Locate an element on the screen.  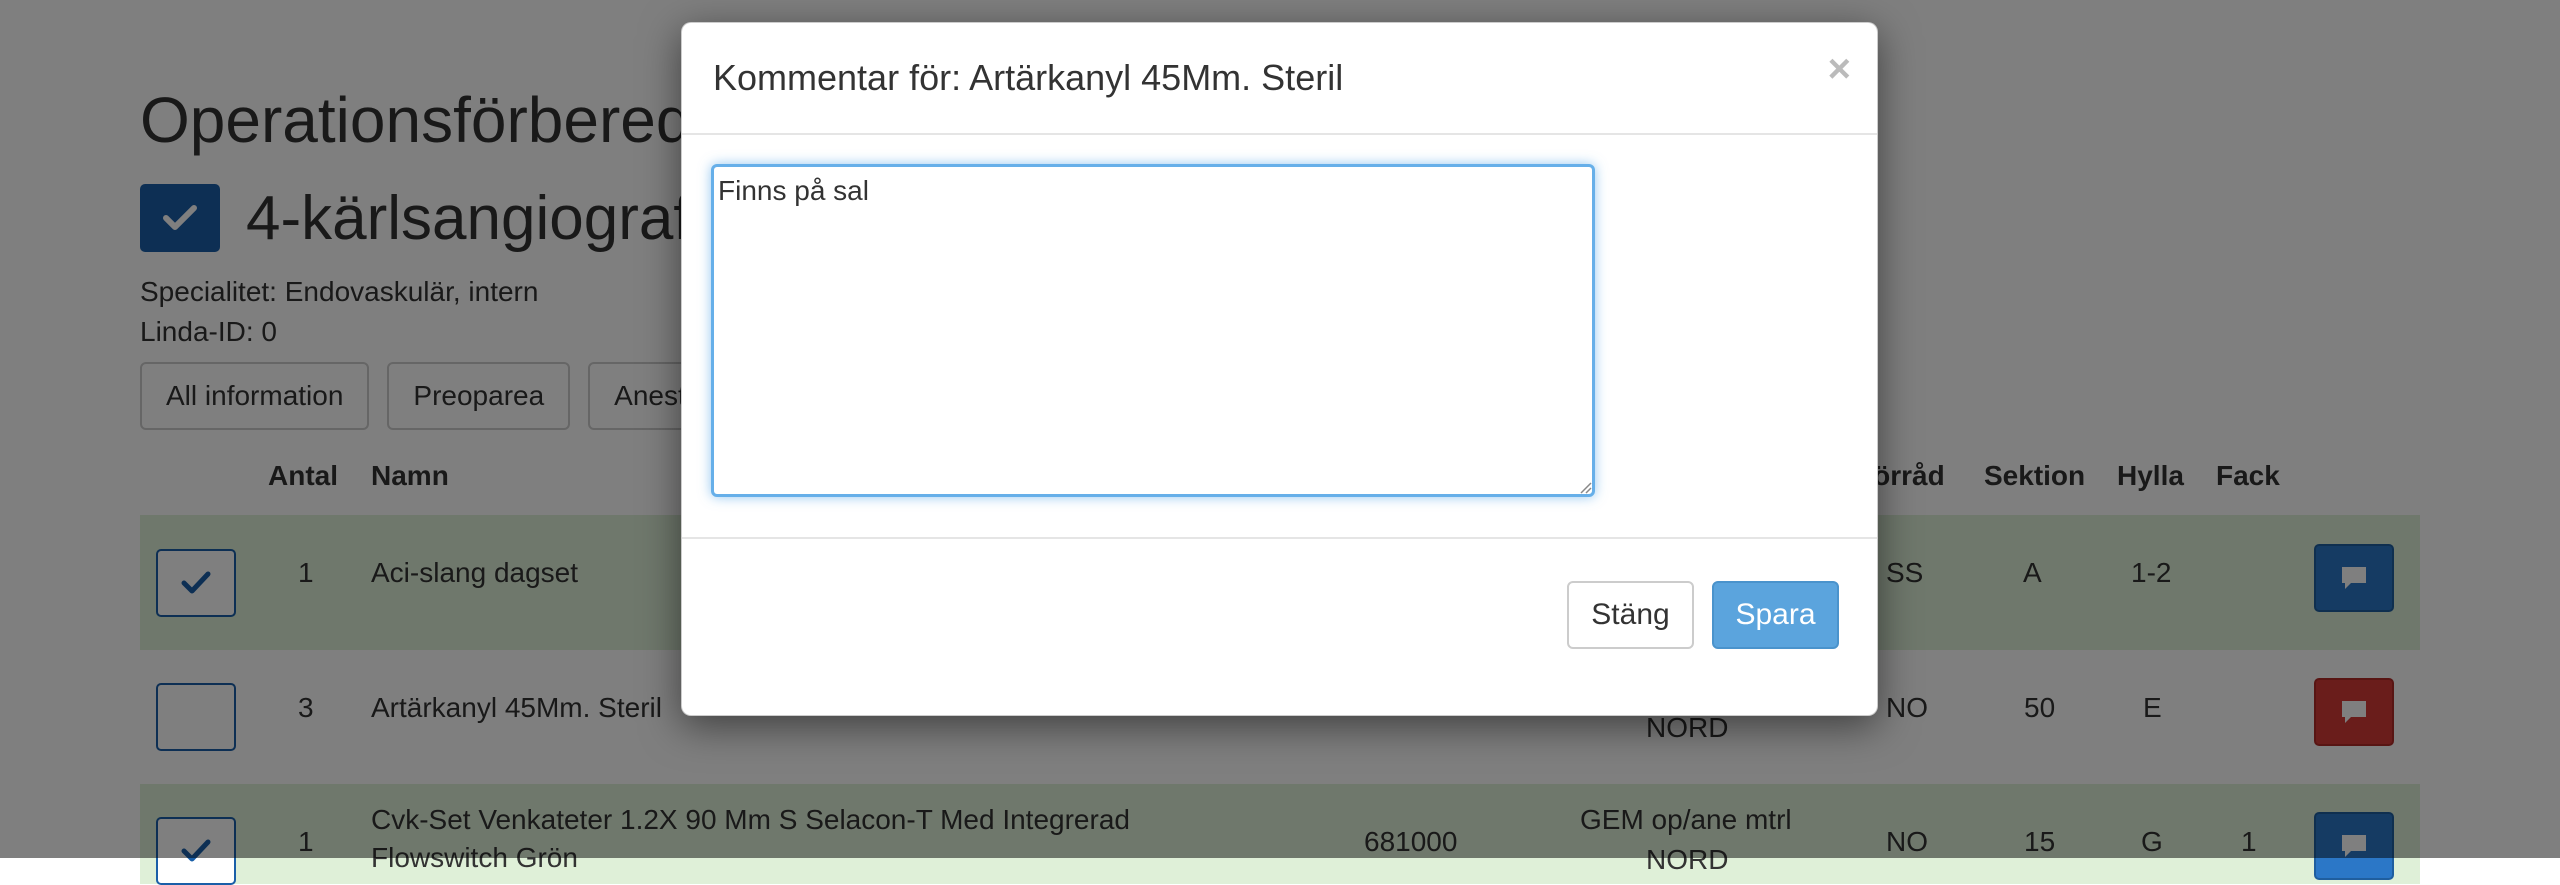
modal-header: Kommentar för: Artärkanyl 45Mm. Steril × is located at coordinates (1279, 79).